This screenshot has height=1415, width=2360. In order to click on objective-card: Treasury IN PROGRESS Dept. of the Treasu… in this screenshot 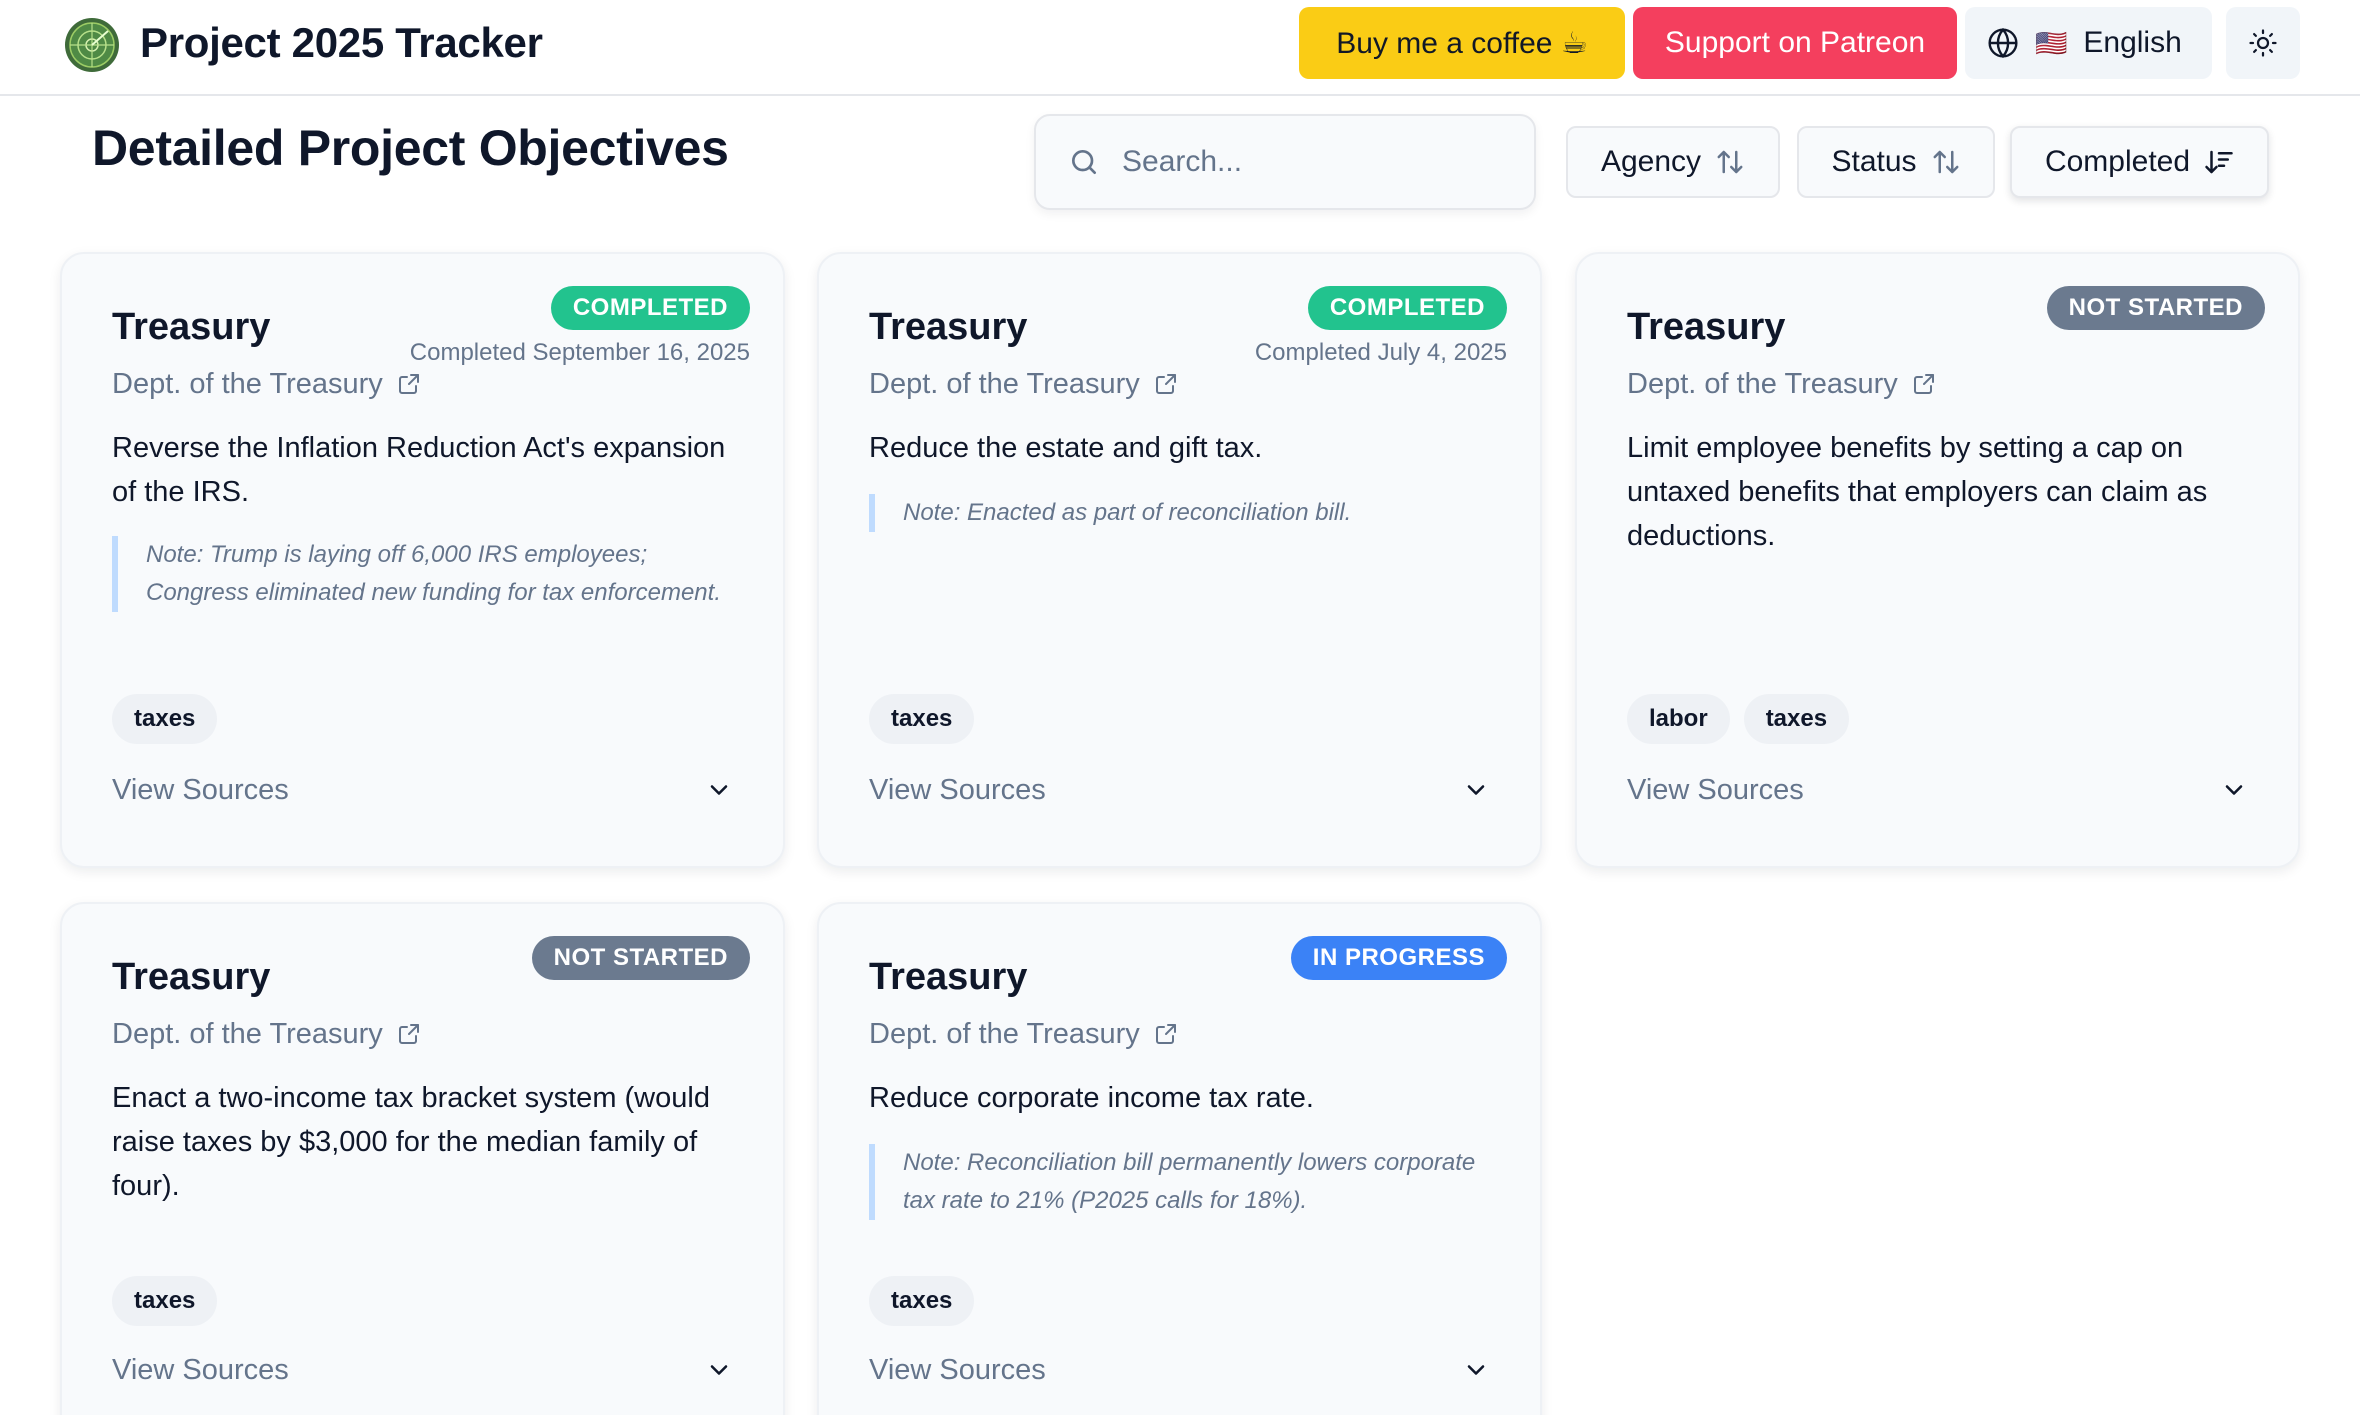, I will do `click(1179, 1158)`.